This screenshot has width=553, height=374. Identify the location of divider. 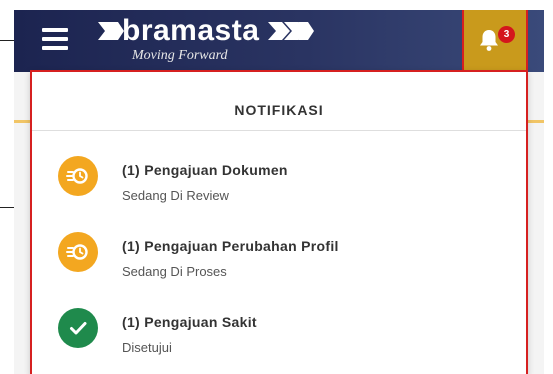
(279, 130).